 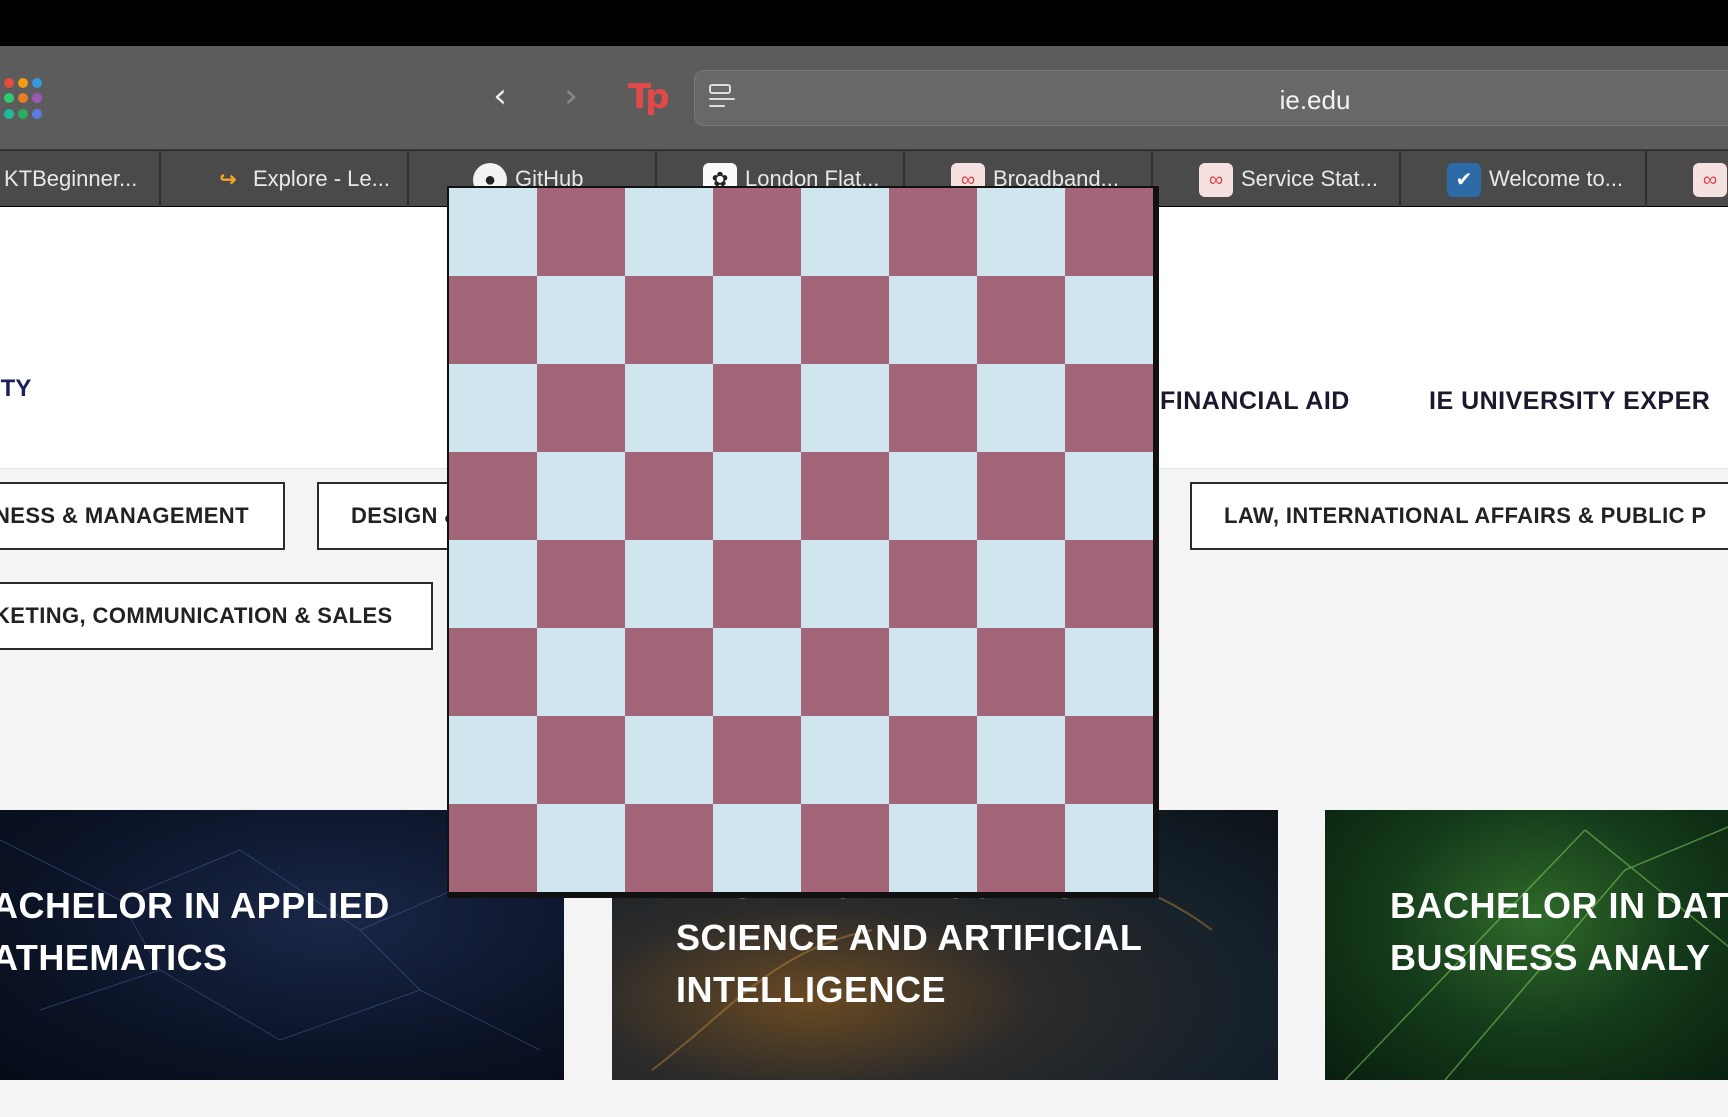 I want to click on address-bar: ie.edu, so click(x=1211, y=98).